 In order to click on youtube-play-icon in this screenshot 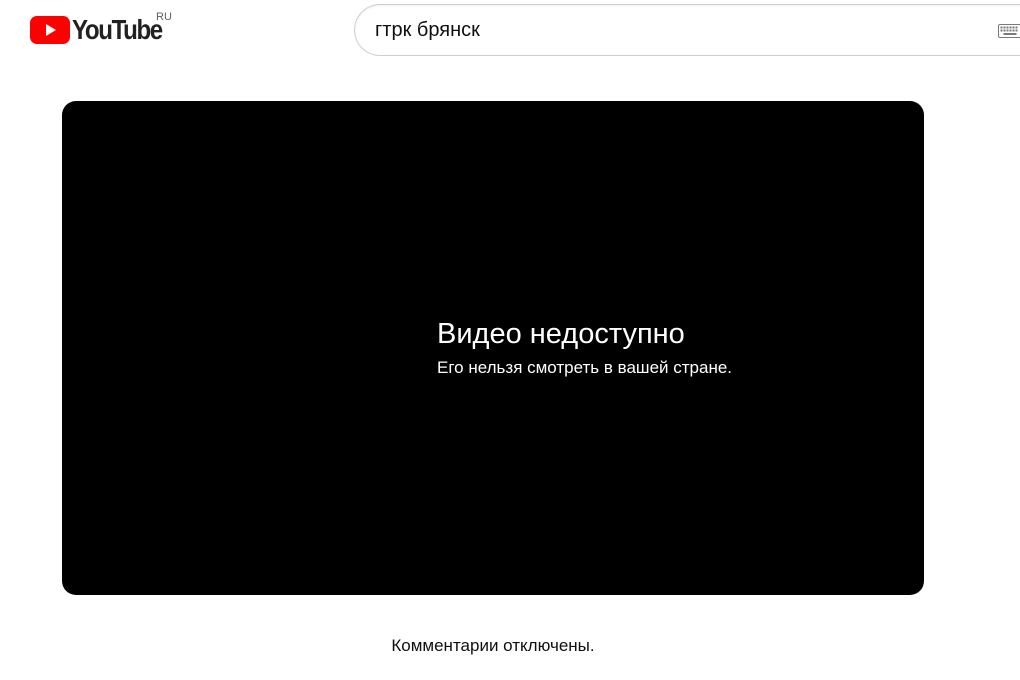, I will do `click(50, 30)`.